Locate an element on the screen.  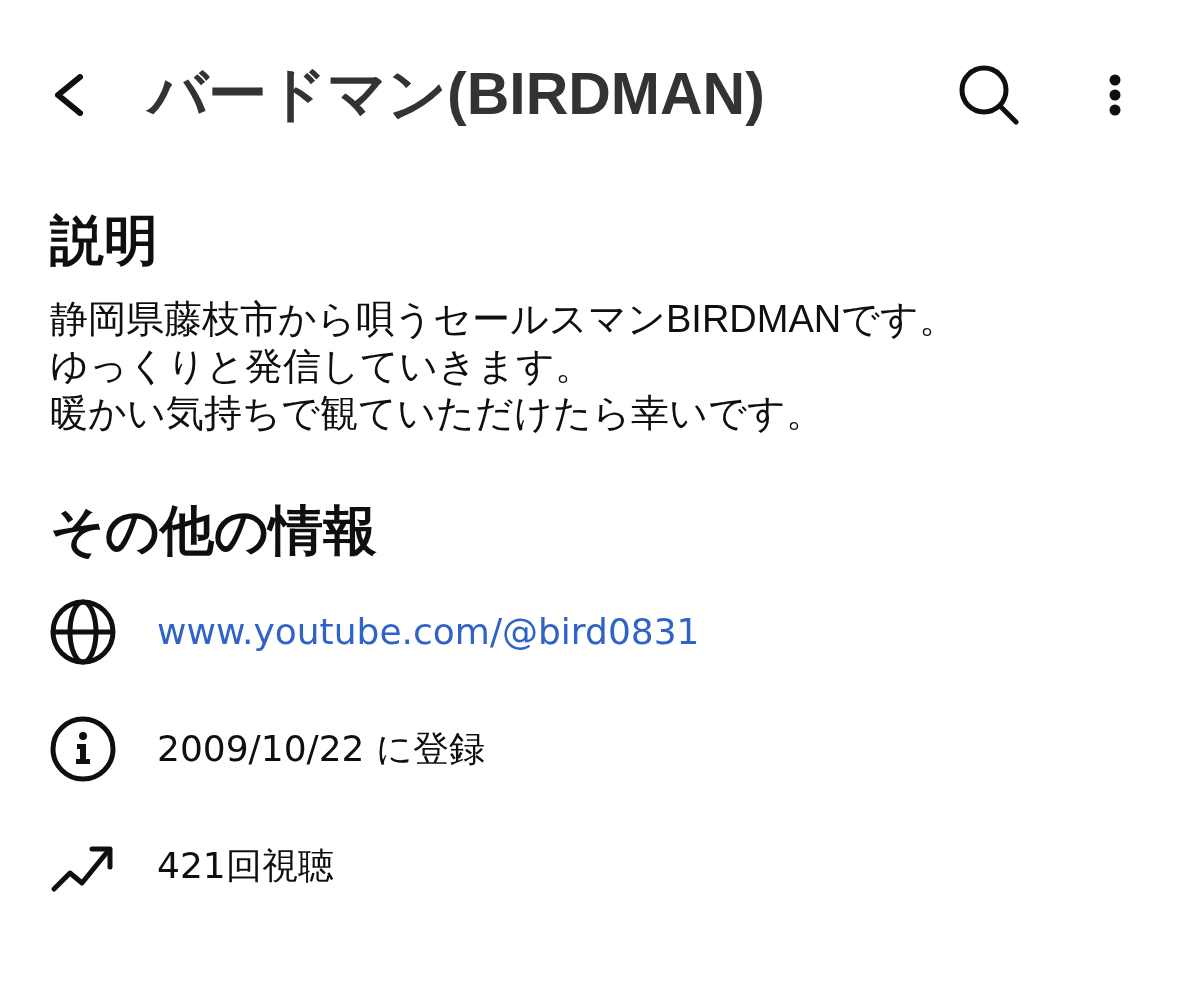
channel-title: バードマン(BIRDMAN) is located at coordinates (456, 94).